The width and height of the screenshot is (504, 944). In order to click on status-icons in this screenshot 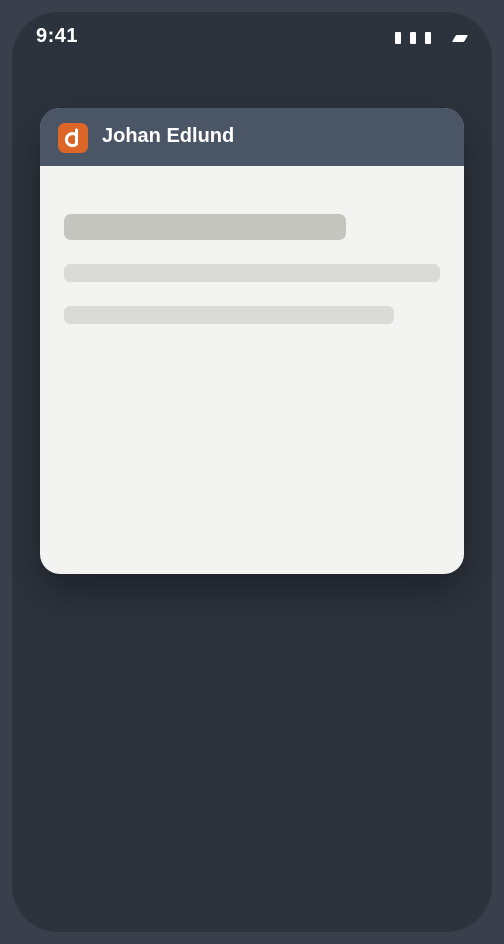, I will do `click(432, 38)`.